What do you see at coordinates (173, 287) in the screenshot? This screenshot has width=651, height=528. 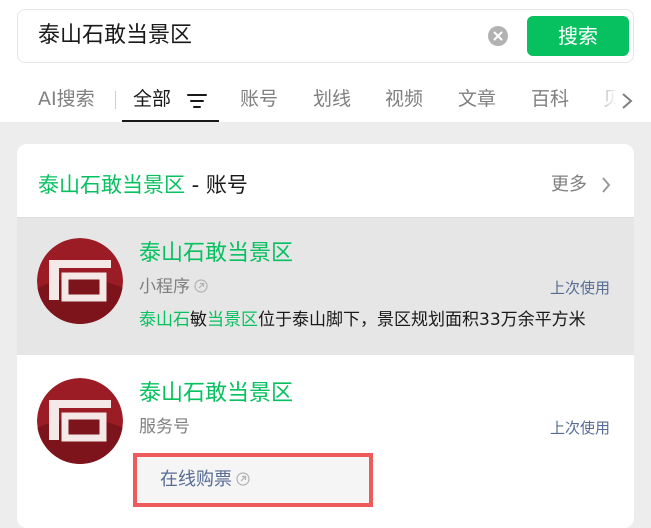 I see `account-type: 小程序` at bounding box center [173, 287].